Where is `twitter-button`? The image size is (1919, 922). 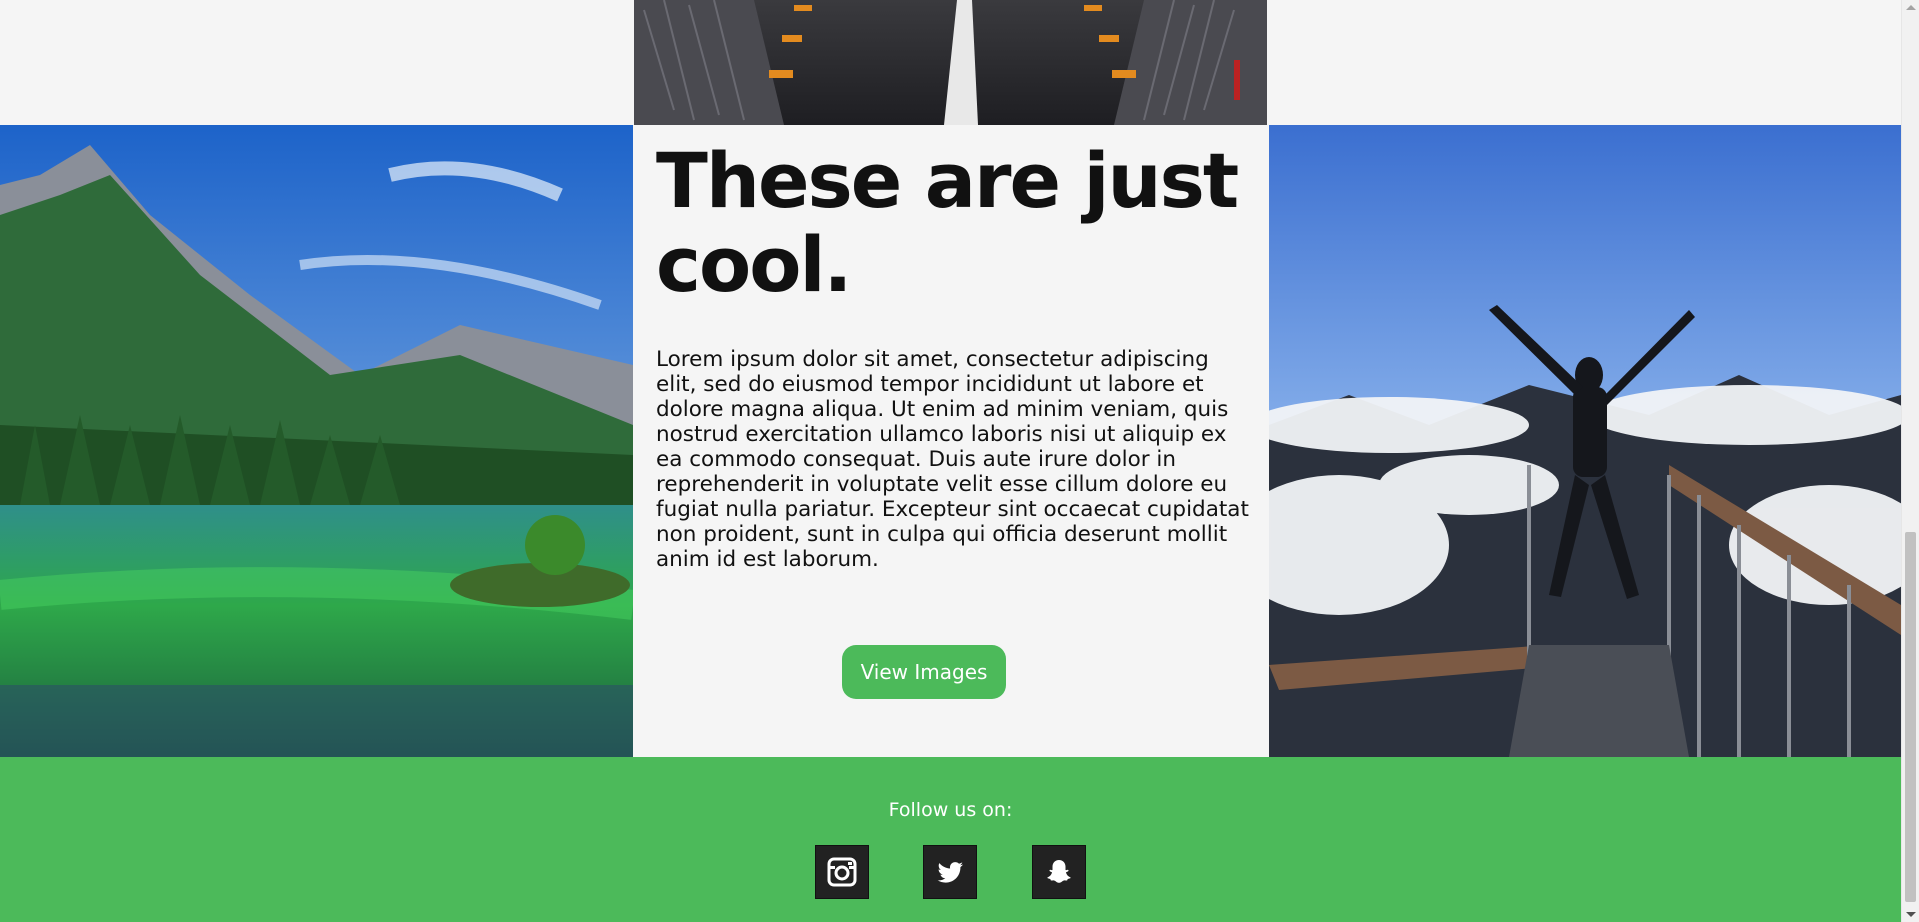 twitter-button is located at coordinates (950, 872).